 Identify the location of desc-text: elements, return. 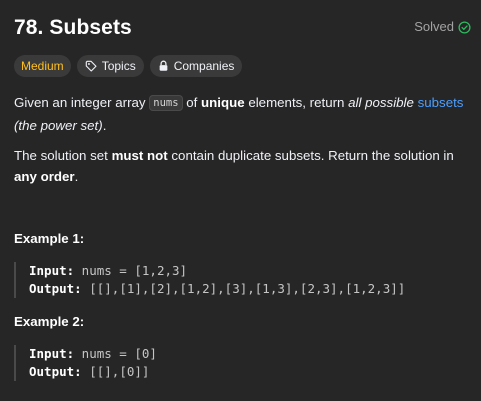
(296, 102).